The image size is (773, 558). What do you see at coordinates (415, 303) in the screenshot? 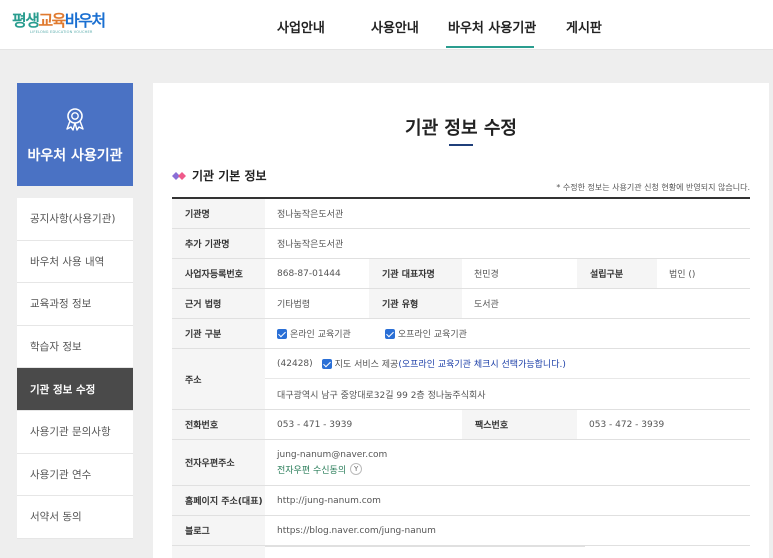
I see `org-type-label: 기관 유형` at bounding box center [415, 303].